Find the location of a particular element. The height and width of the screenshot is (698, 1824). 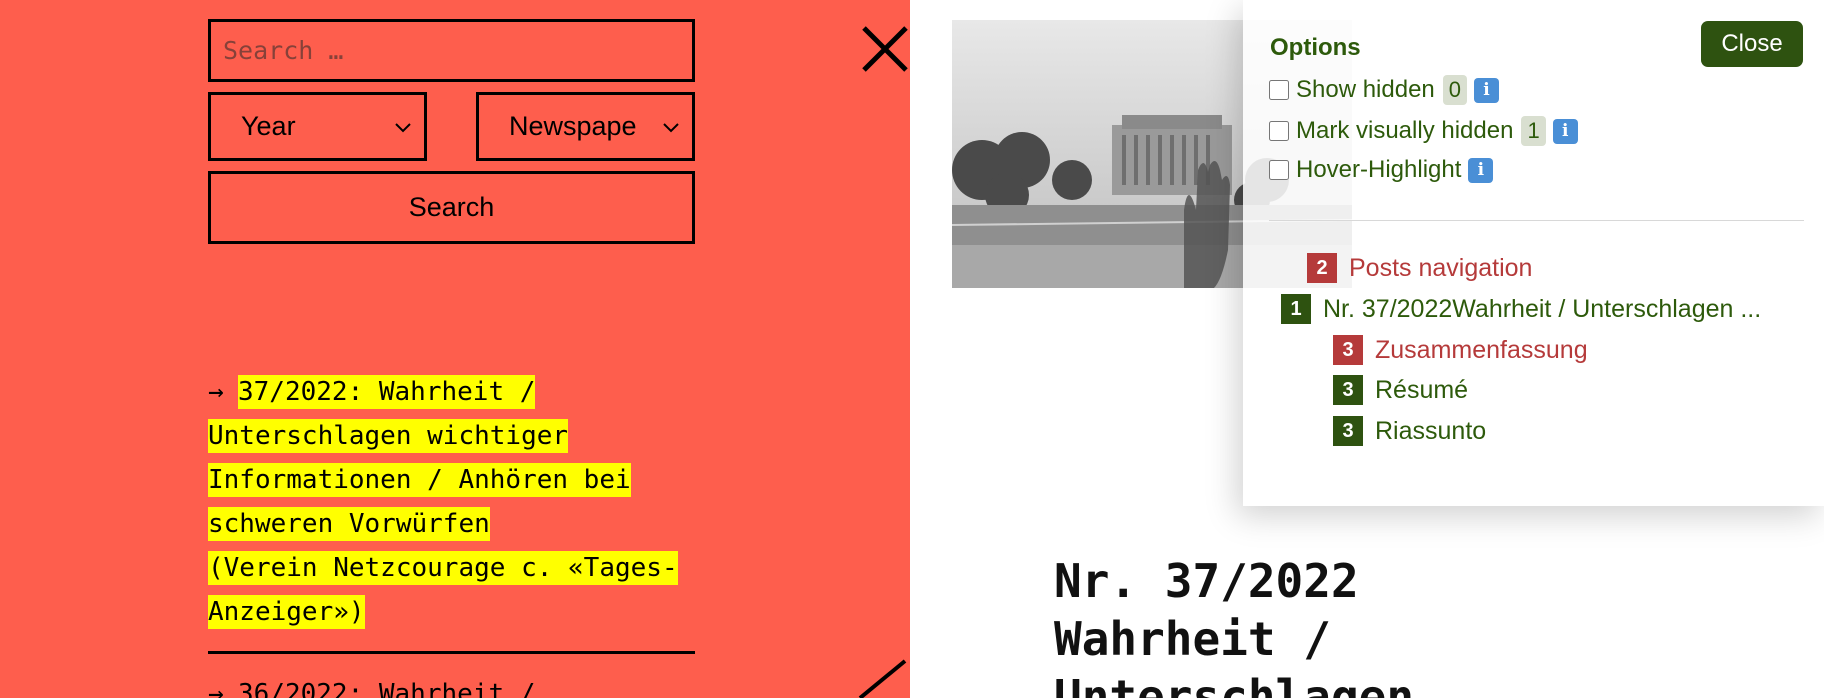

heading-item-label: Résumé is located at coordinates (1422, 389).